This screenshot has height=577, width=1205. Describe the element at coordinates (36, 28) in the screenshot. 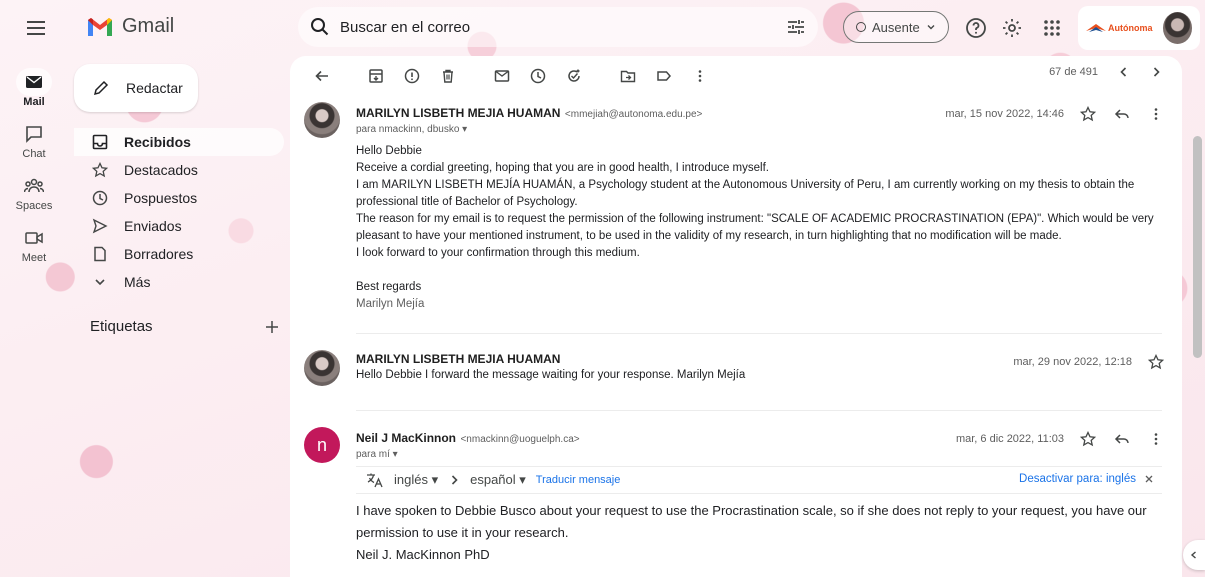

I see `main-menu-icon` at that location.